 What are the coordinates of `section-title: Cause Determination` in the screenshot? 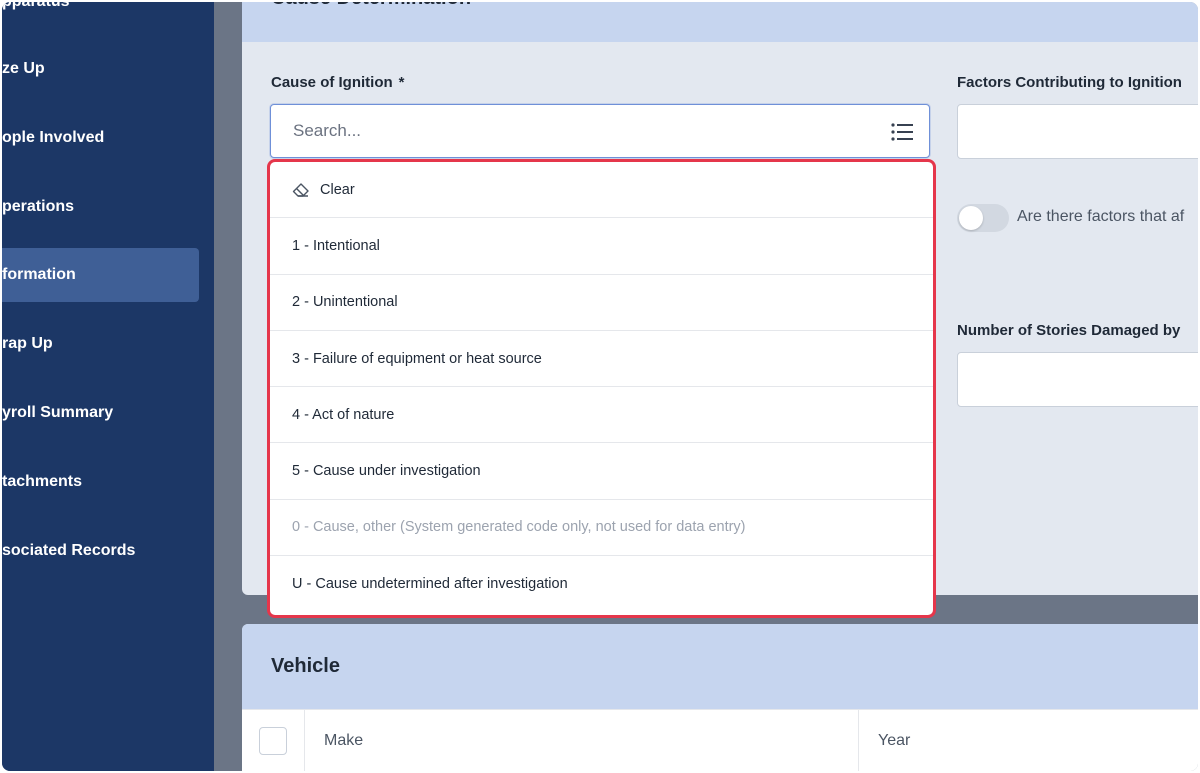 It's located at (720, 22).